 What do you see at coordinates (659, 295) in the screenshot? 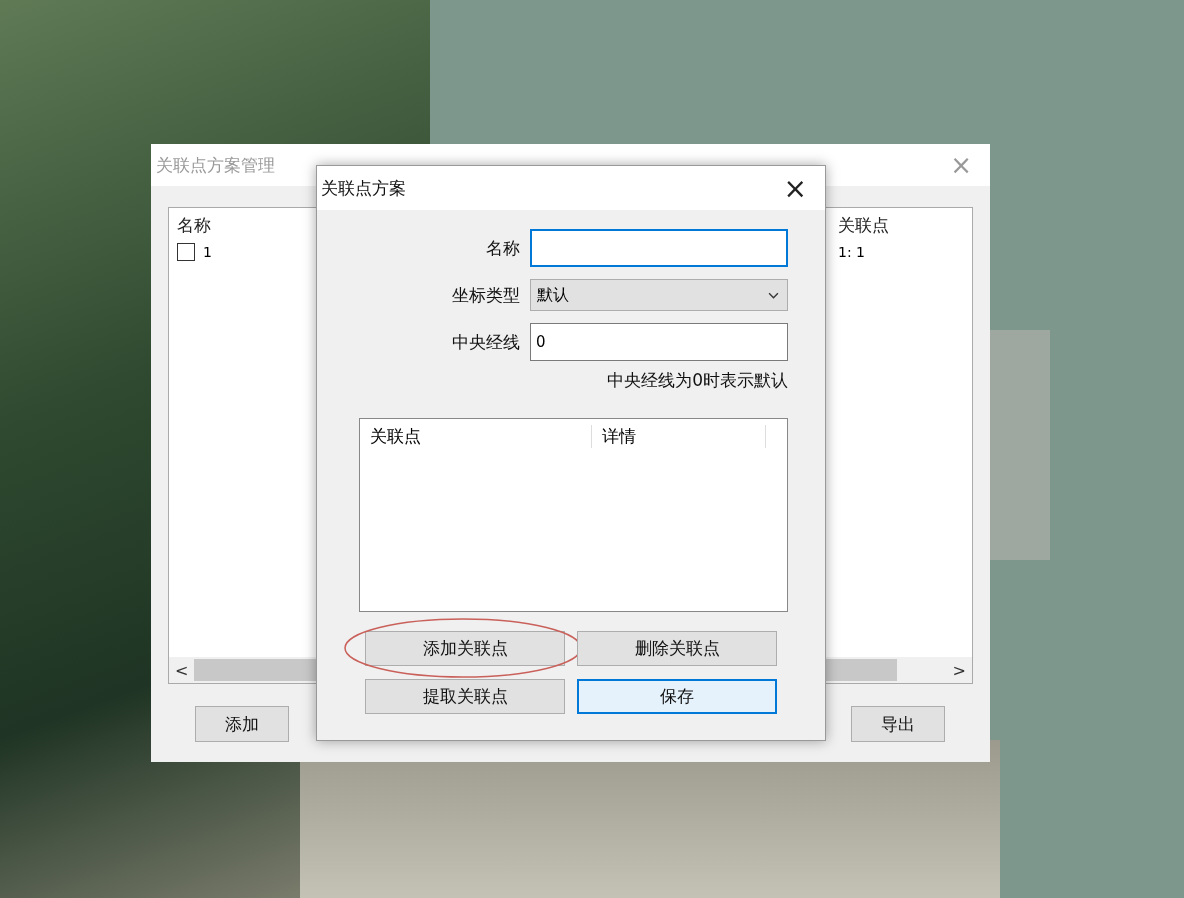
I see `dropdown: 默认` at bounding box center [659, 295].